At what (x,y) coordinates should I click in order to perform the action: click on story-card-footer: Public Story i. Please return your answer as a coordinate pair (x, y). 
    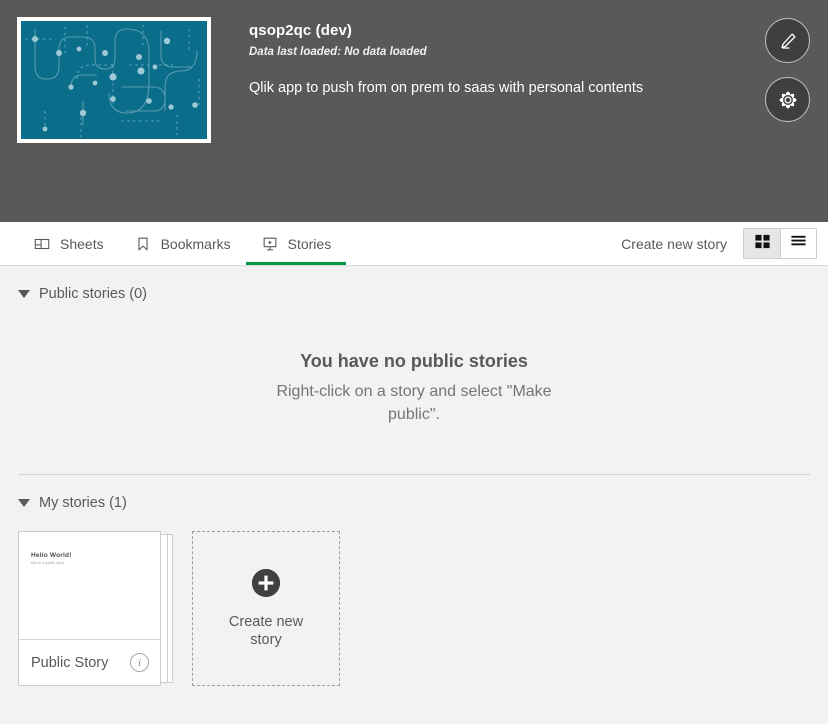
    Looking at the image, I should click on (89, 662).